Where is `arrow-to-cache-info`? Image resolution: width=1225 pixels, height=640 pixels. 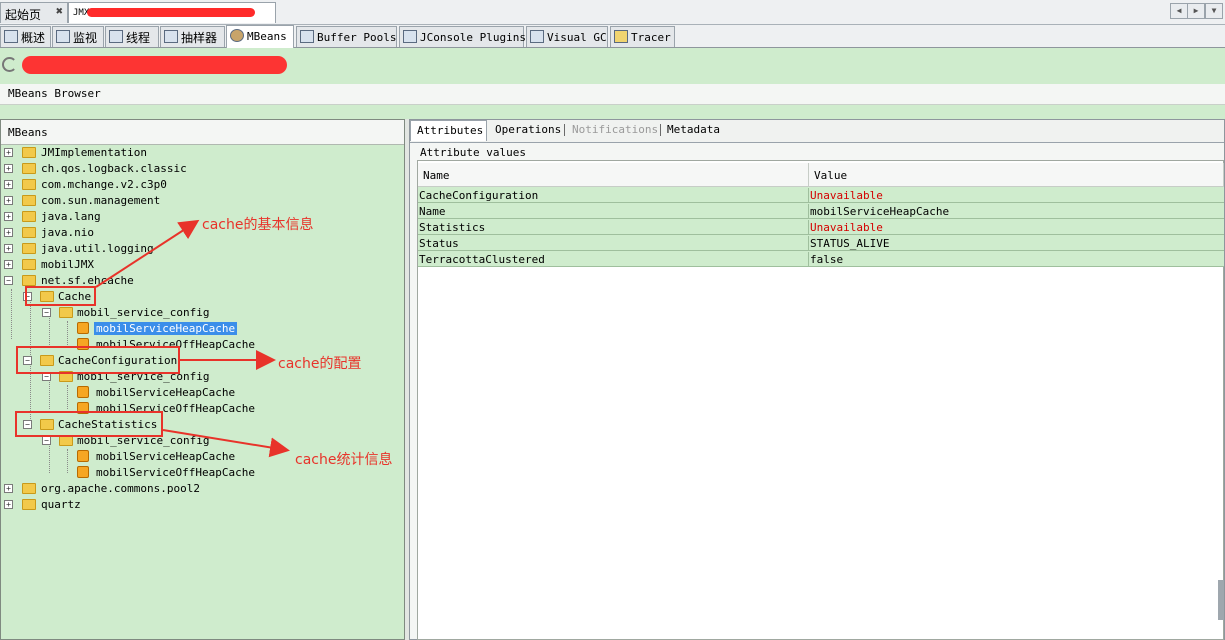
arrow-to-cache-info is located at coordinates (147, 253).